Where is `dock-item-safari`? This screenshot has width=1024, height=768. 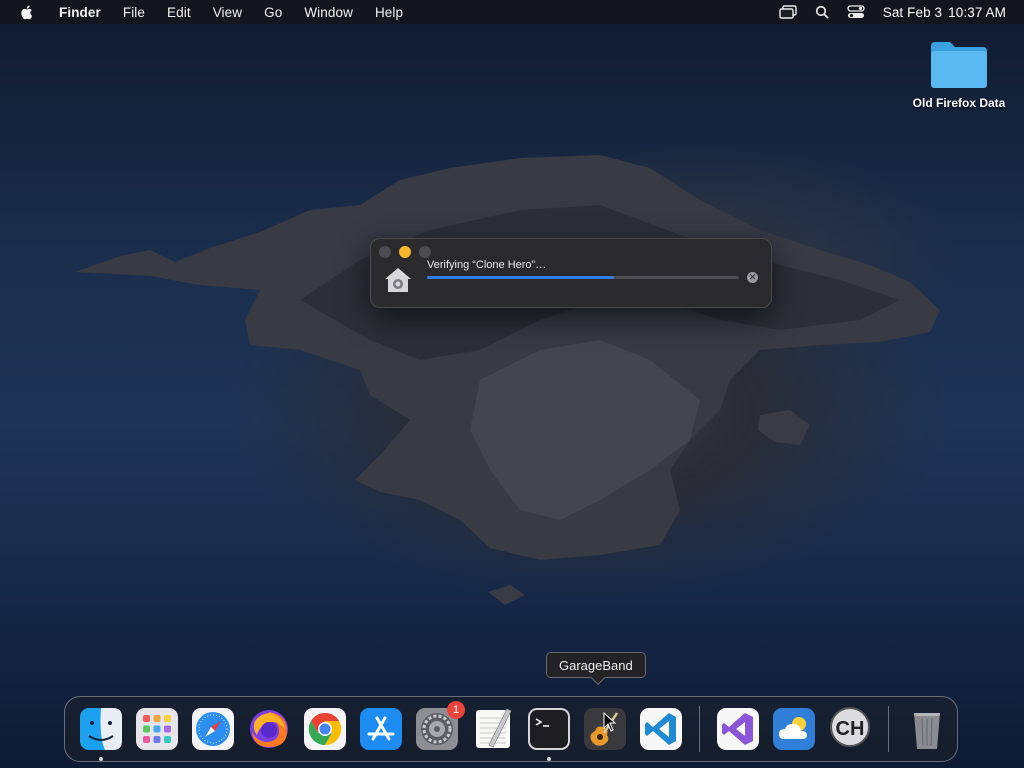 dock-item-safari is located at coordinates (213, 729).